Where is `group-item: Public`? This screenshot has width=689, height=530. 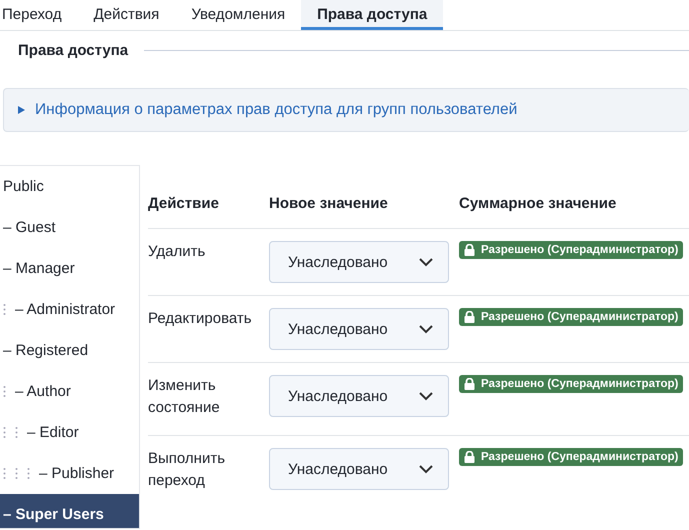 group-item: Public is located at coordinates (69, 186).